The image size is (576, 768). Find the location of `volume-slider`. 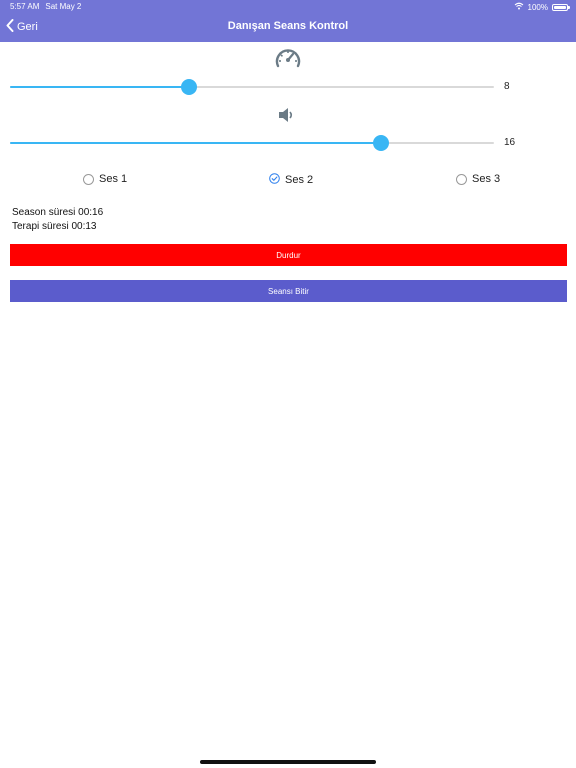

volume-slider is located at coordinates (252, 143).